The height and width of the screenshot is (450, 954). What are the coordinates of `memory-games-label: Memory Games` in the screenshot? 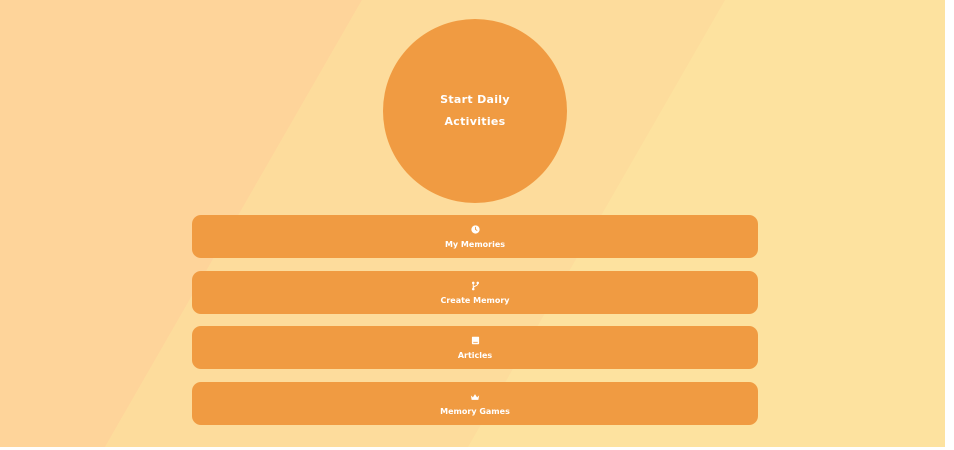 It's located at (475, 411).